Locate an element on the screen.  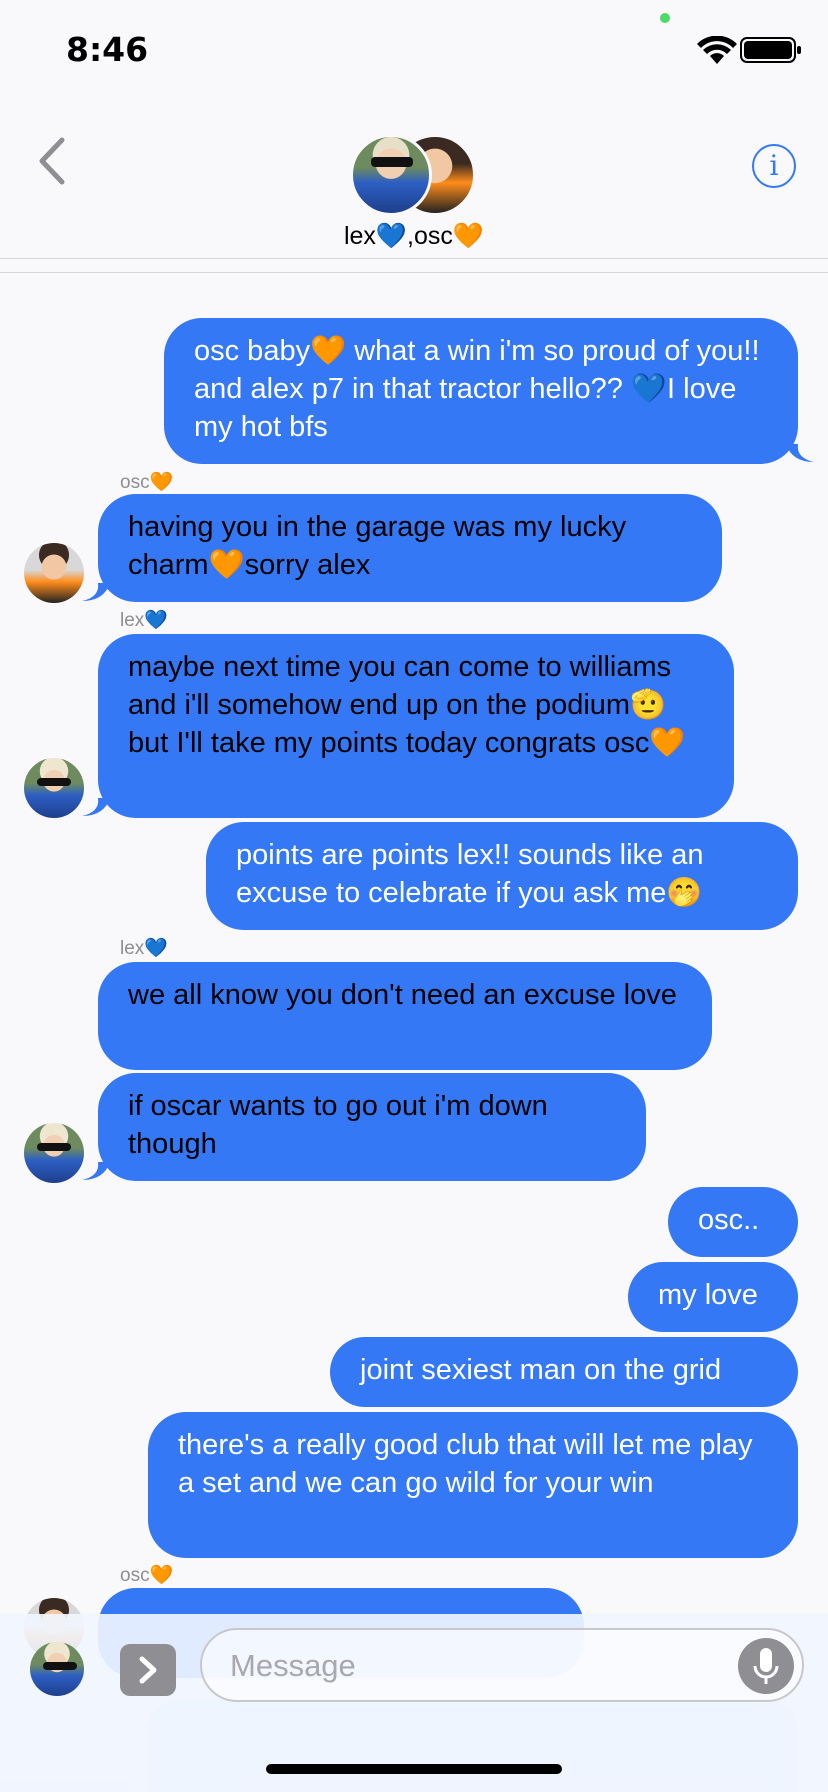
back-chevron-icon is located at coordinates (52, 161).